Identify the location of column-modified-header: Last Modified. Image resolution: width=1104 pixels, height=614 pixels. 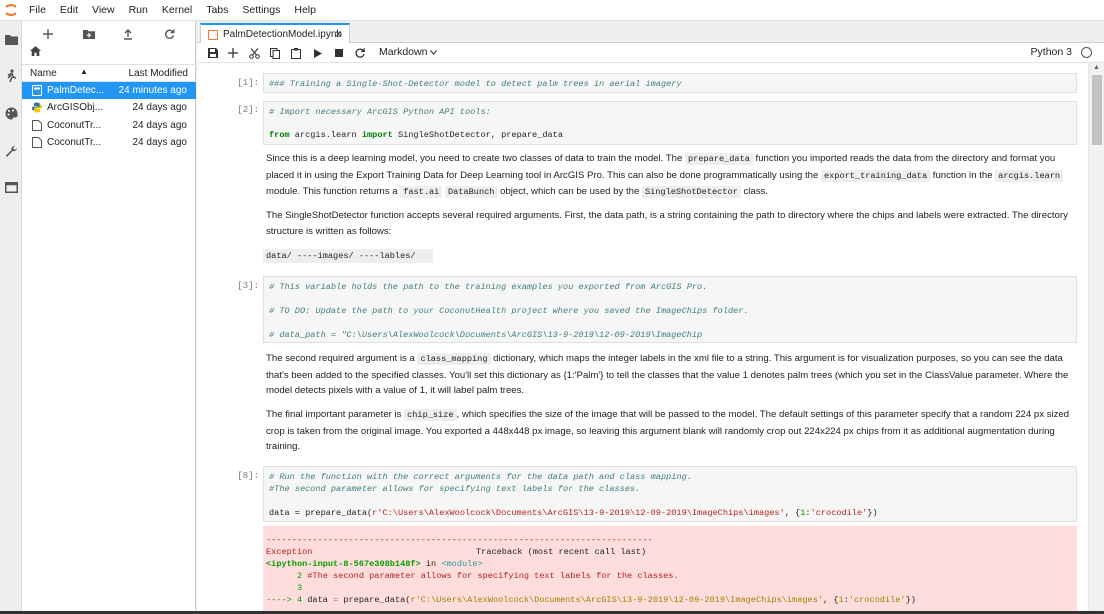
(158, 73).